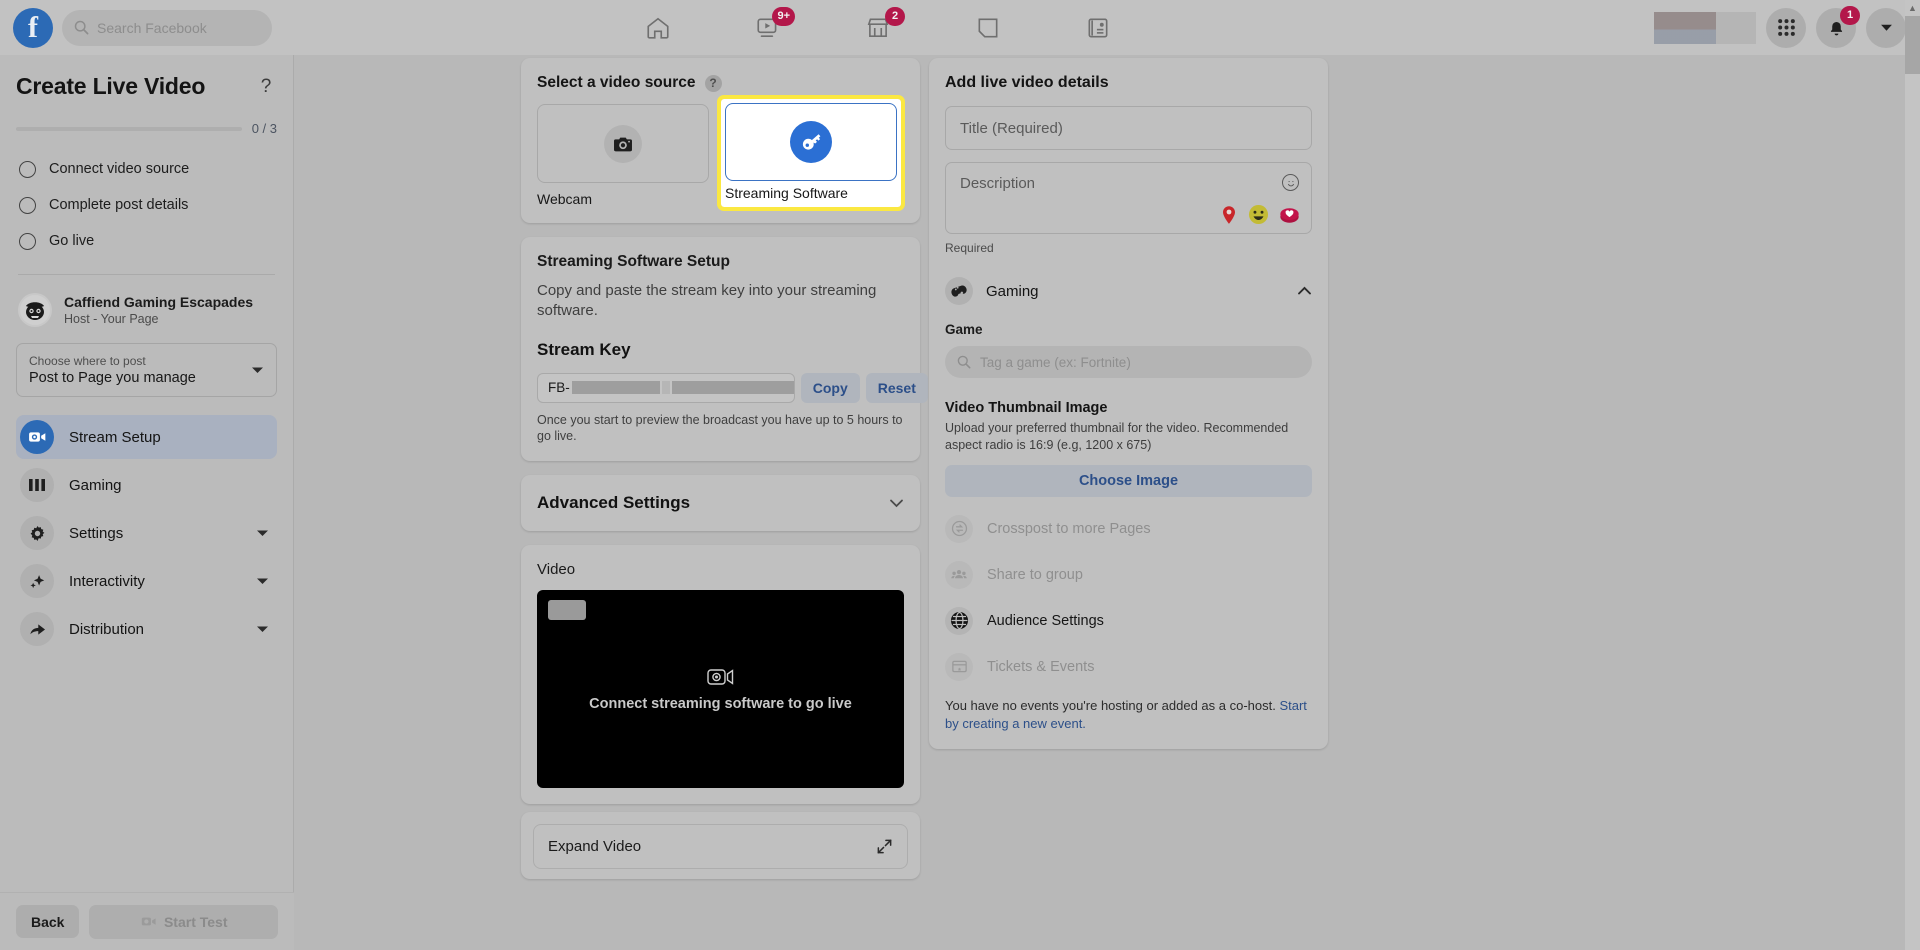 Image resolution: width=1920 pixels, height=950 pixels. What do you see at coordinates (959, 574) in the screenshot?
I see `group-icon` at bounding box center [959, 574].